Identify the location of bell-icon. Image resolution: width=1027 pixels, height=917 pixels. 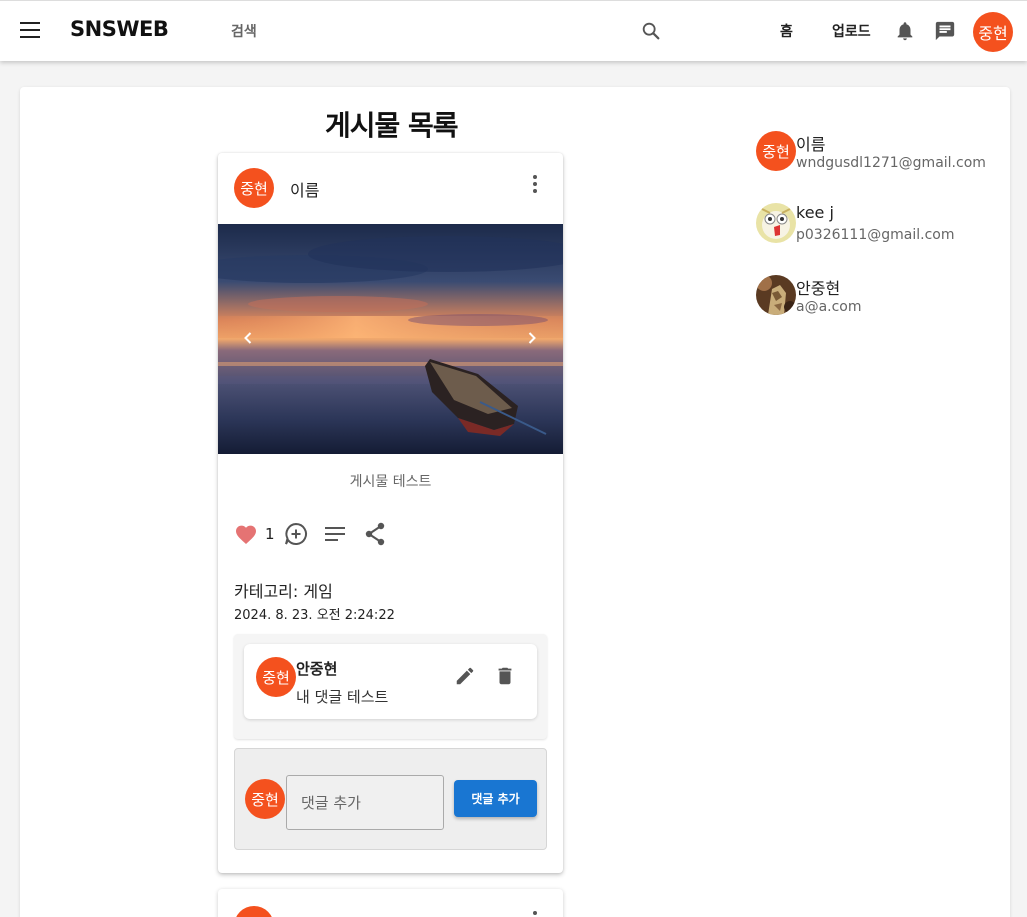
(905, 31).